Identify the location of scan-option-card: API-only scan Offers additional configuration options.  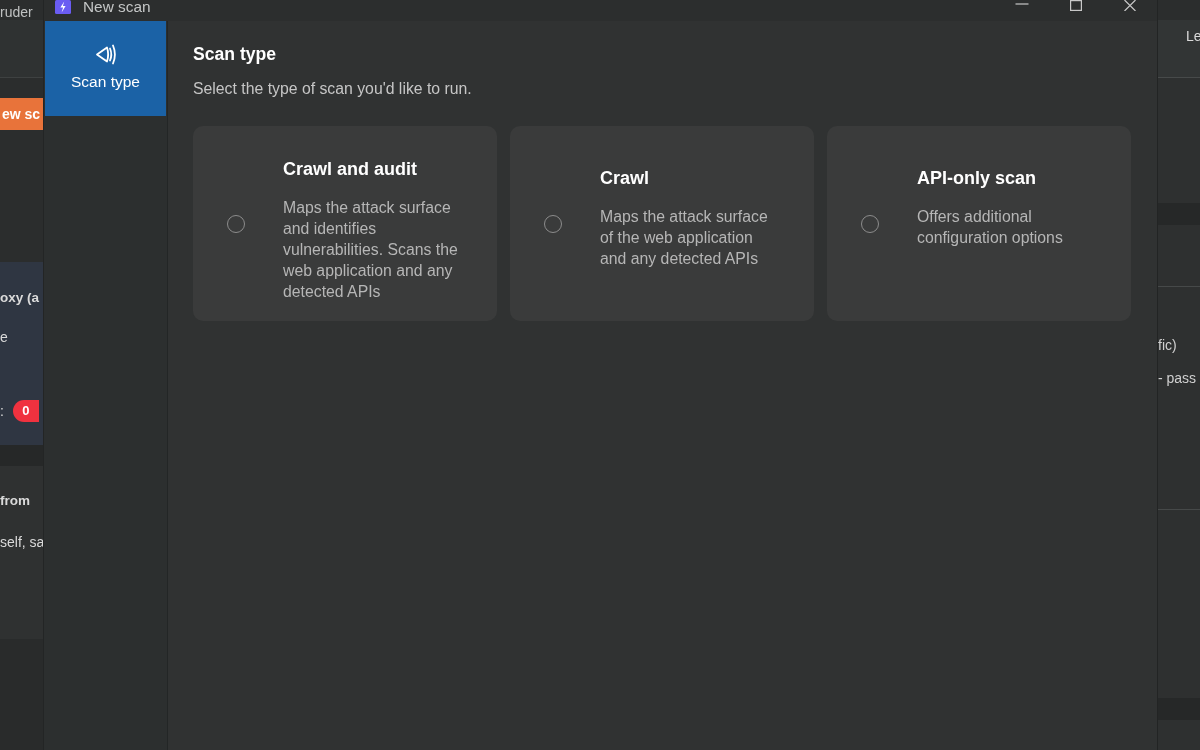
(979, 223).